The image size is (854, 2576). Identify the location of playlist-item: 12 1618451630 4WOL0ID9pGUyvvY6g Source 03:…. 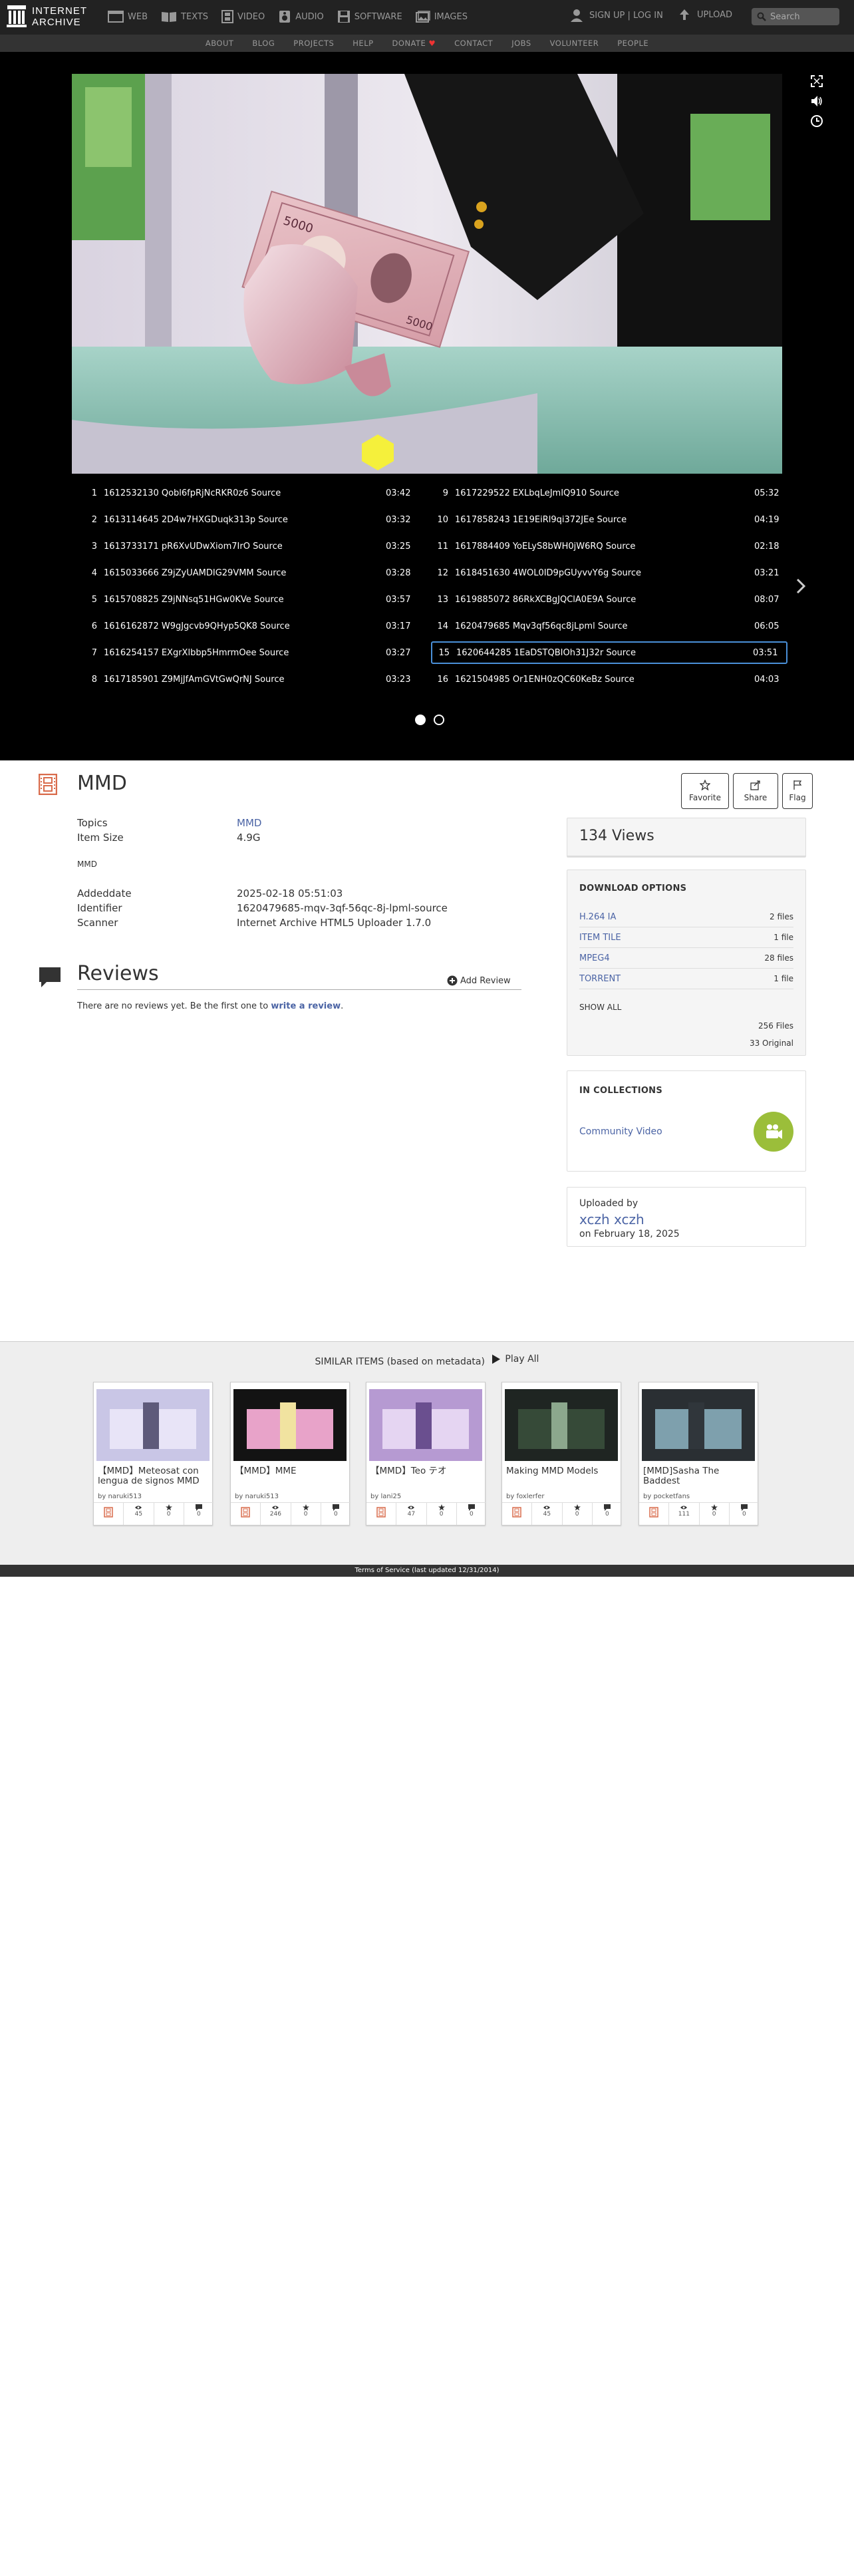
(609, 573).